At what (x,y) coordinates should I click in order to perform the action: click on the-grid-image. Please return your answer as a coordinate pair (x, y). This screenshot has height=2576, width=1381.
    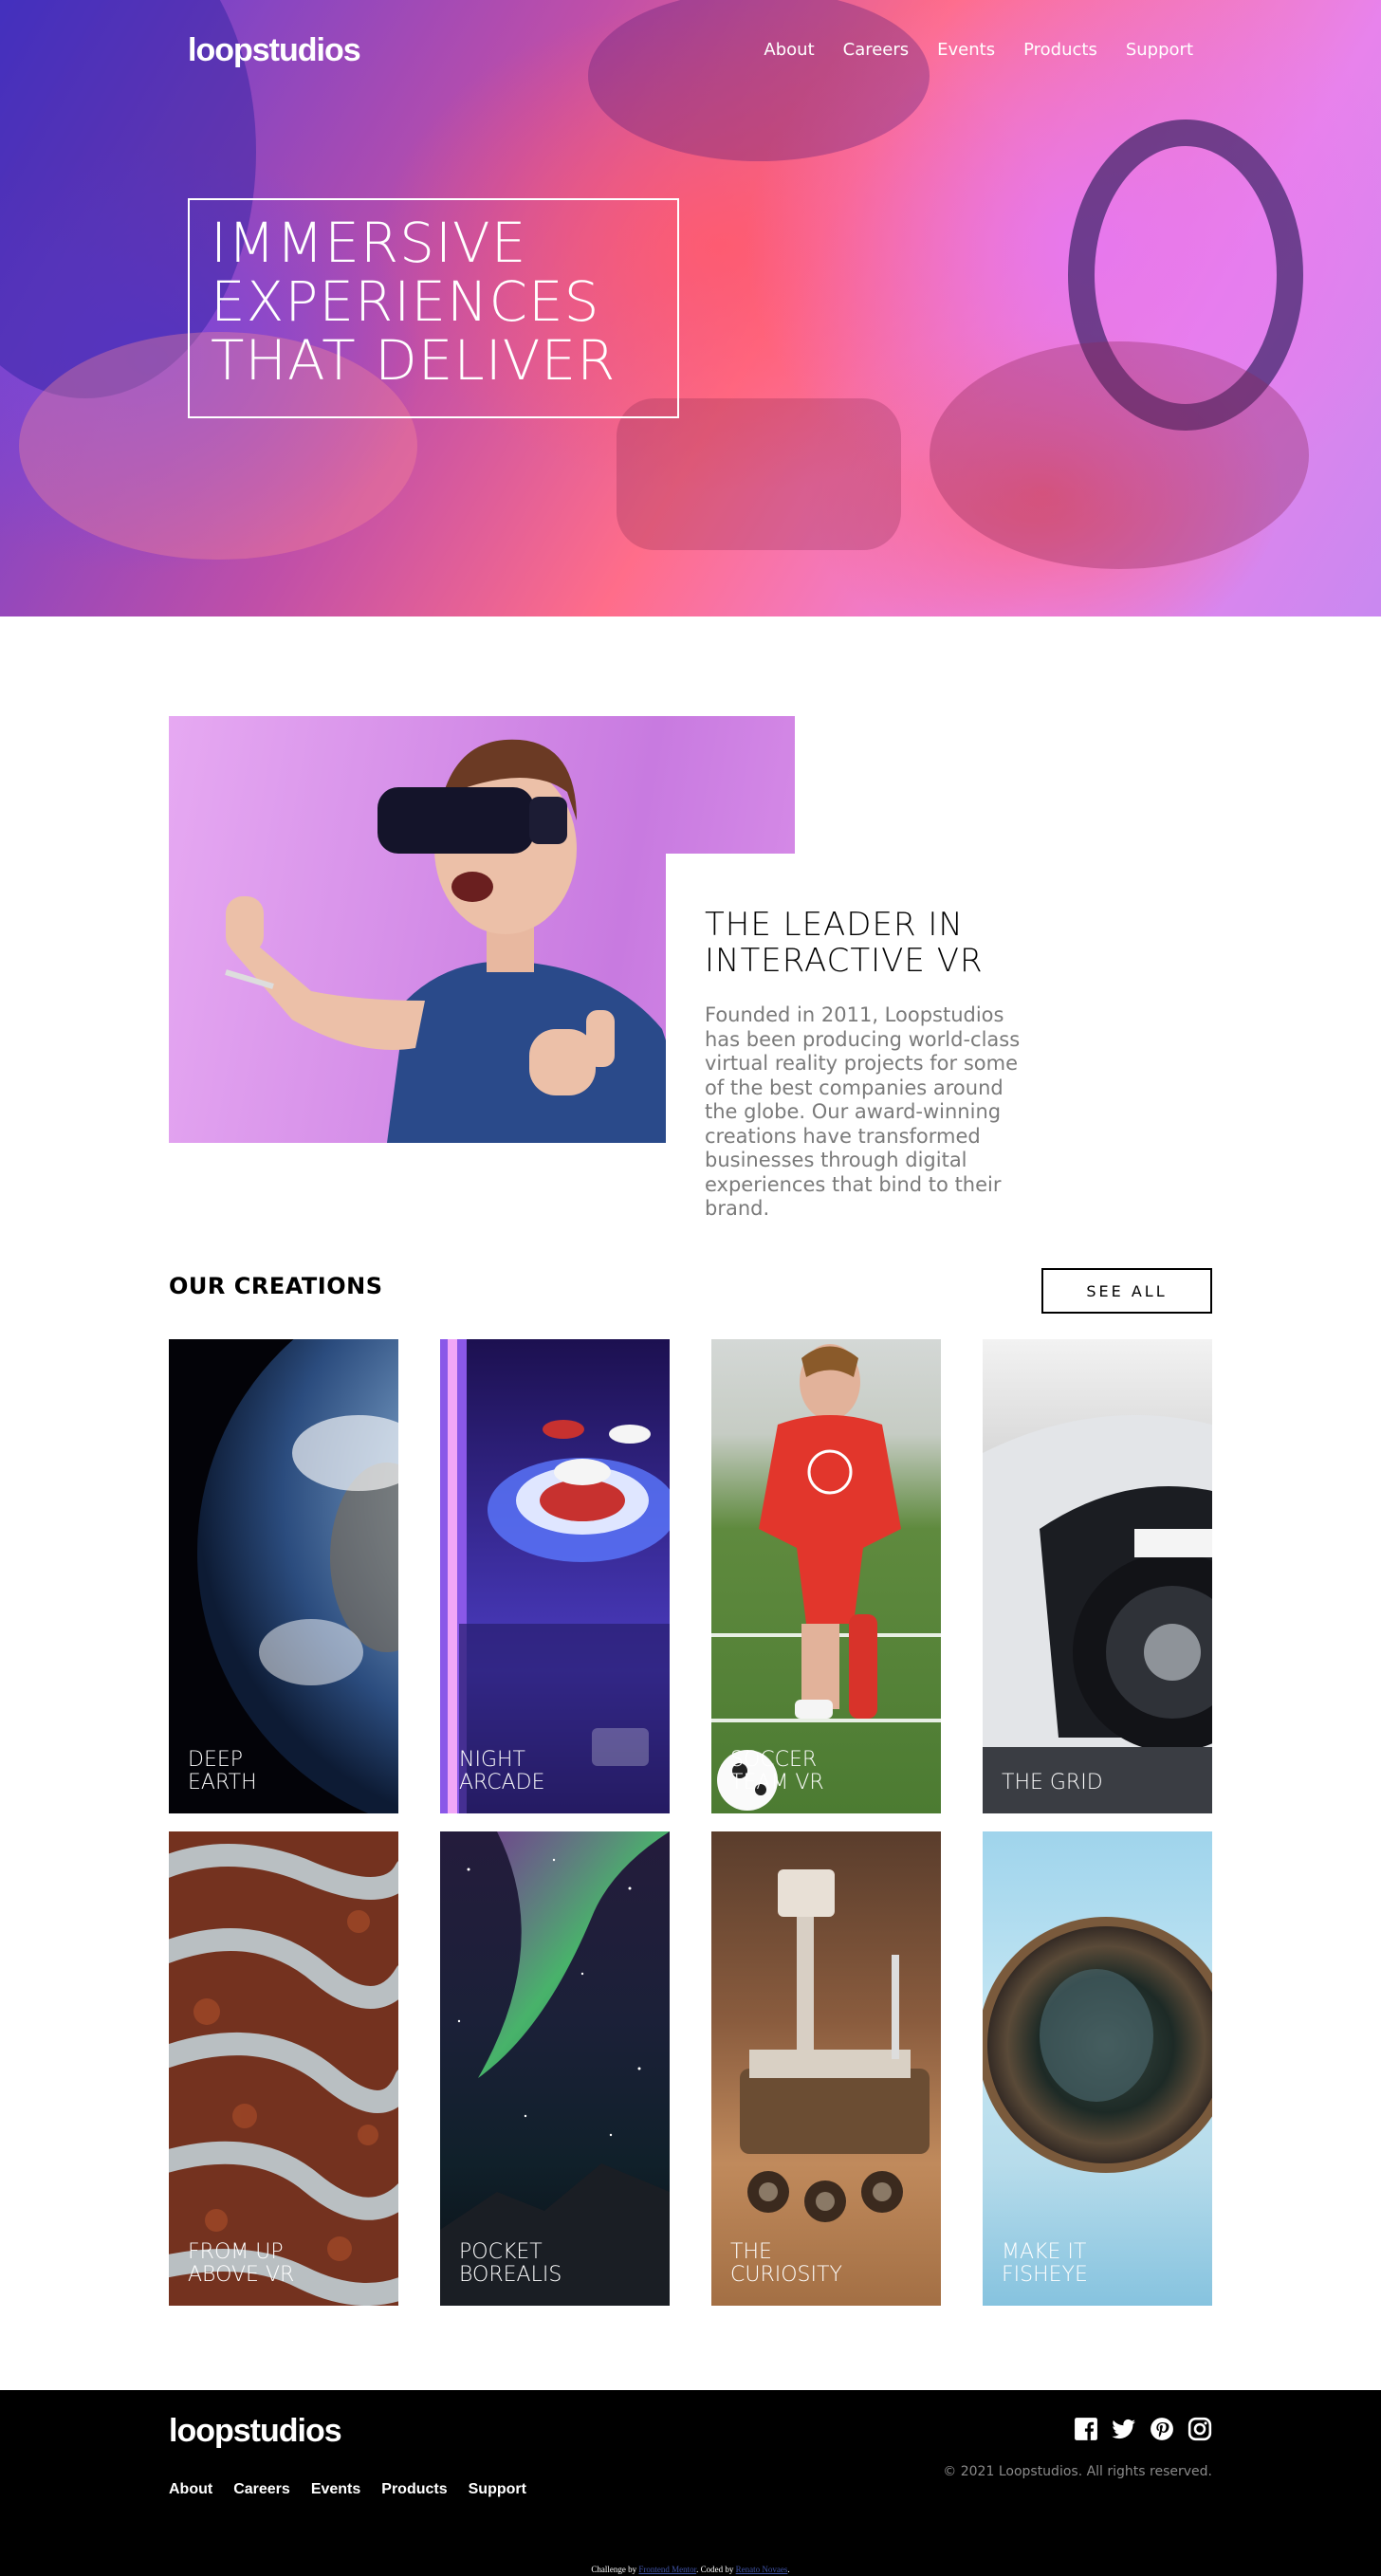
    Looking at the image, I should click on (1097, 1614).